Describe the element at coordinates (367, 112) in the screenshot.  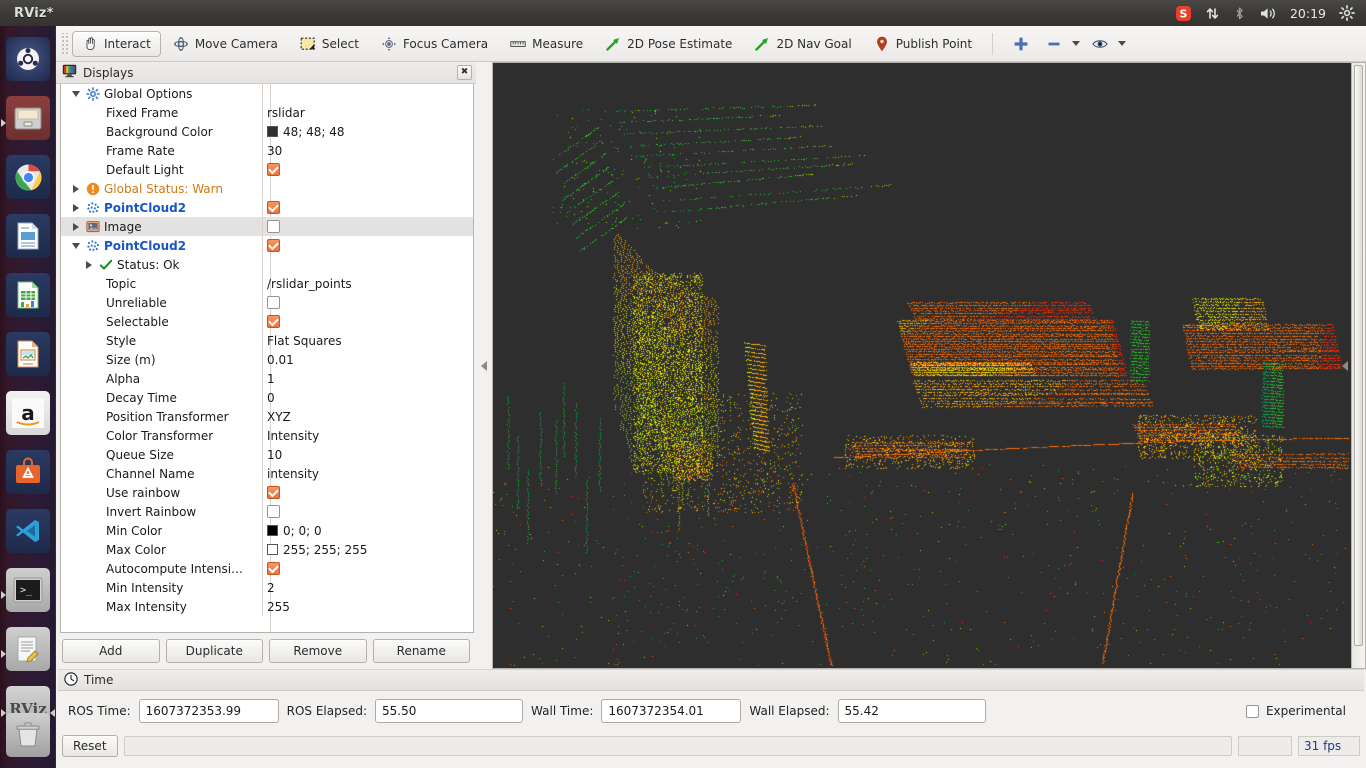
I see `tree-row-value-cell: rslidar` at that location.